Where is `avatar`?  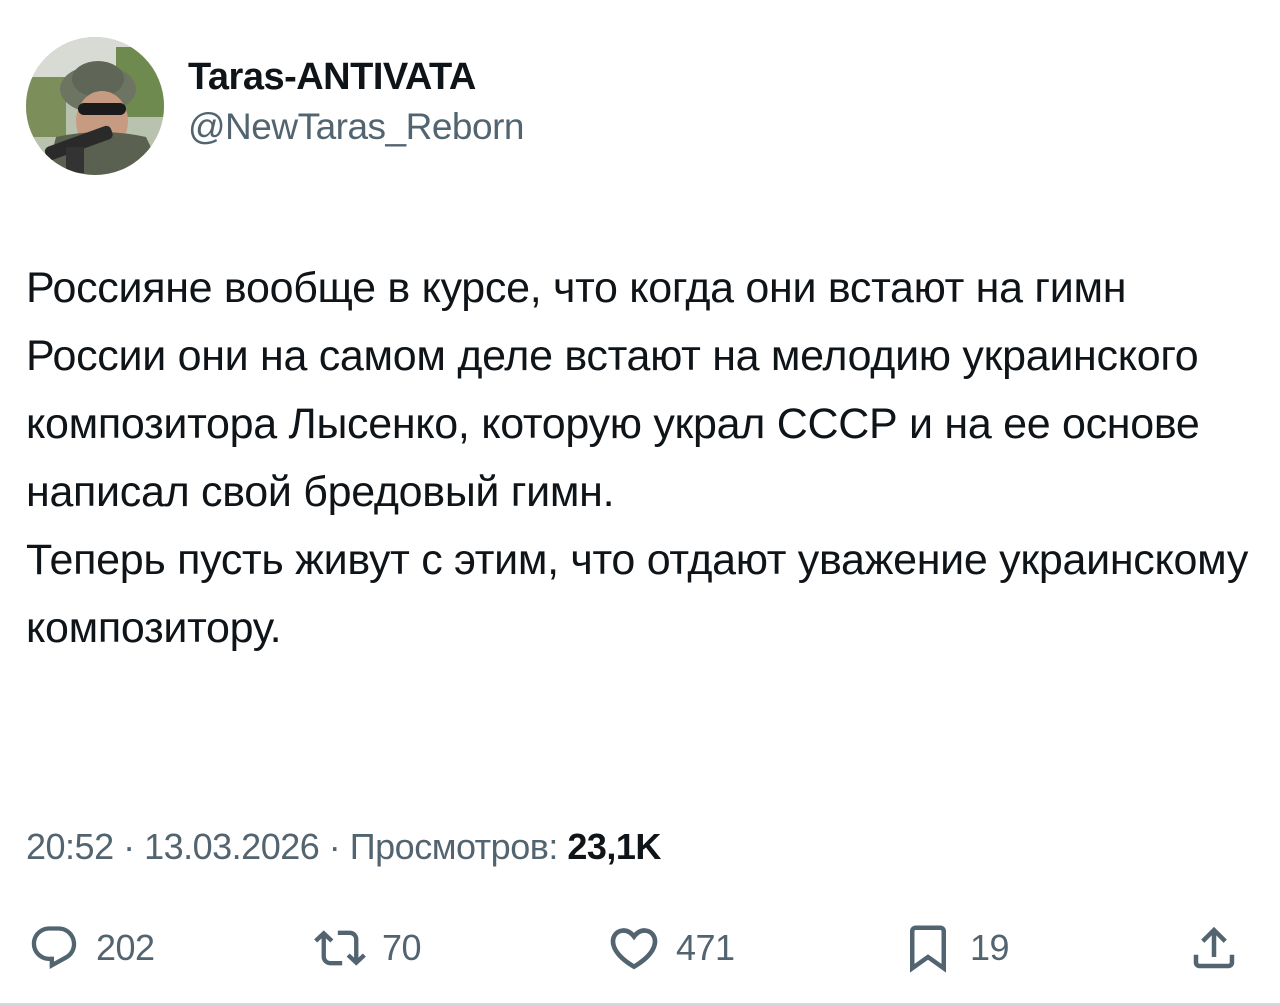 avatar is located at coordinates (95, 106).